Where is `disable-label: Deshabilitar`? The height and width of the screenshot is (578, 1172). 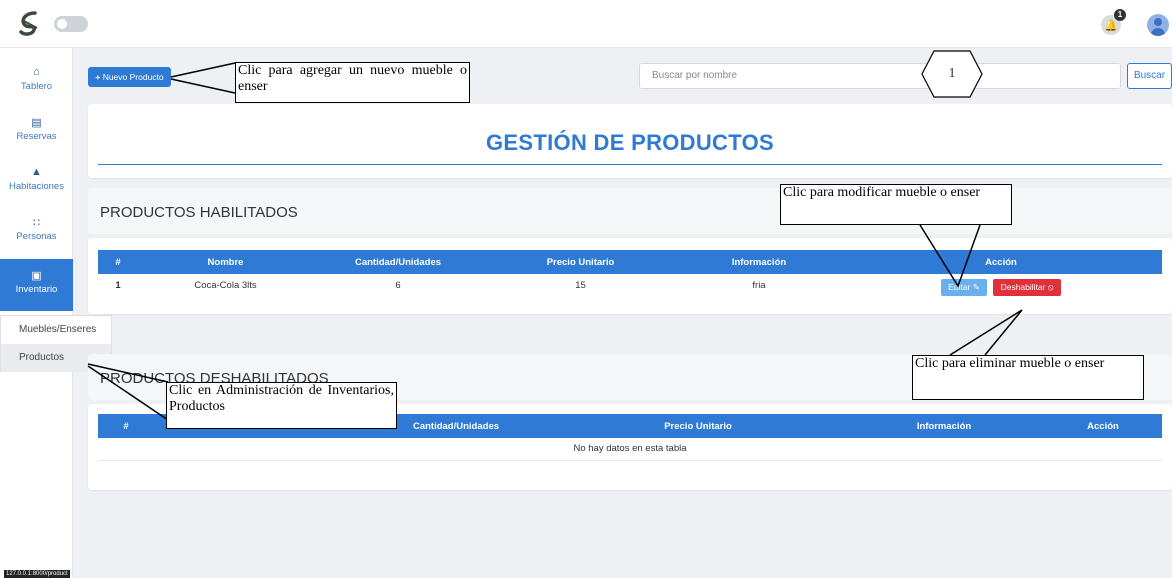
disable-label: Deshabilitar is located at coordinates (1023, 286).